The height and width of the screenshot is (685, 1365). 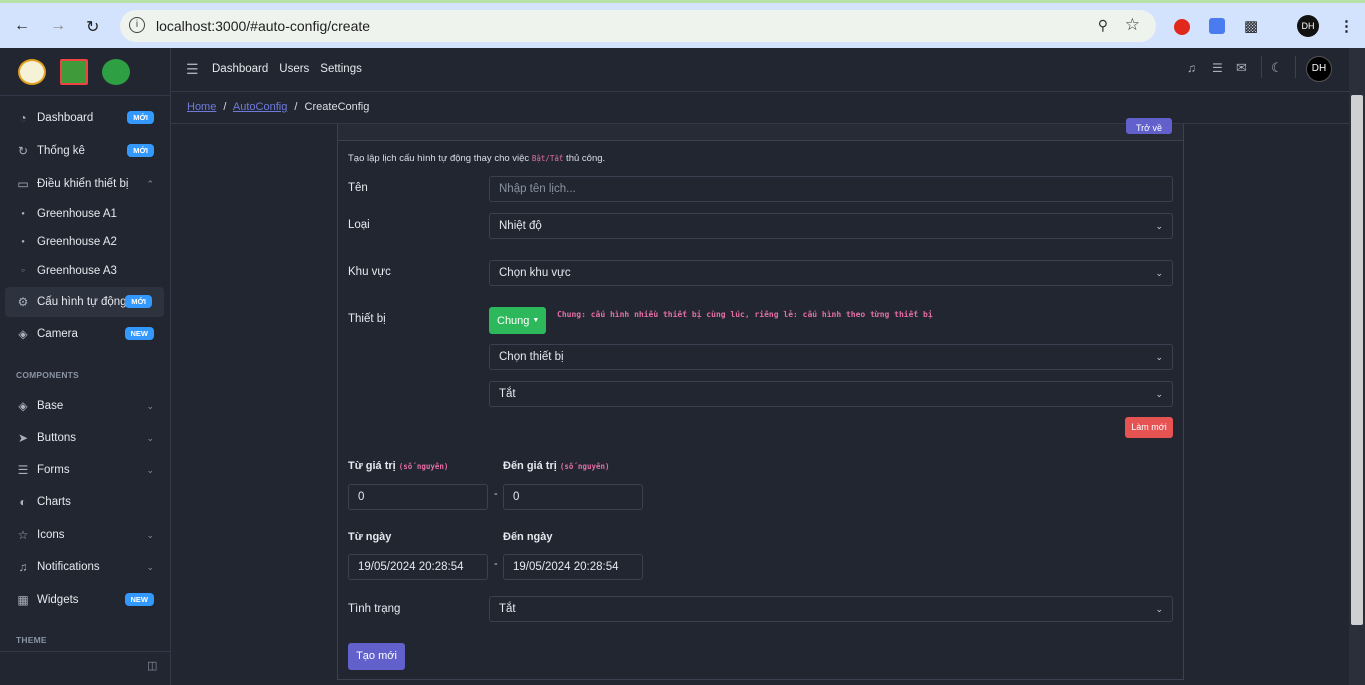 I want to click on bookmark-star-icon: ☆, so click(x=1132, y=25).